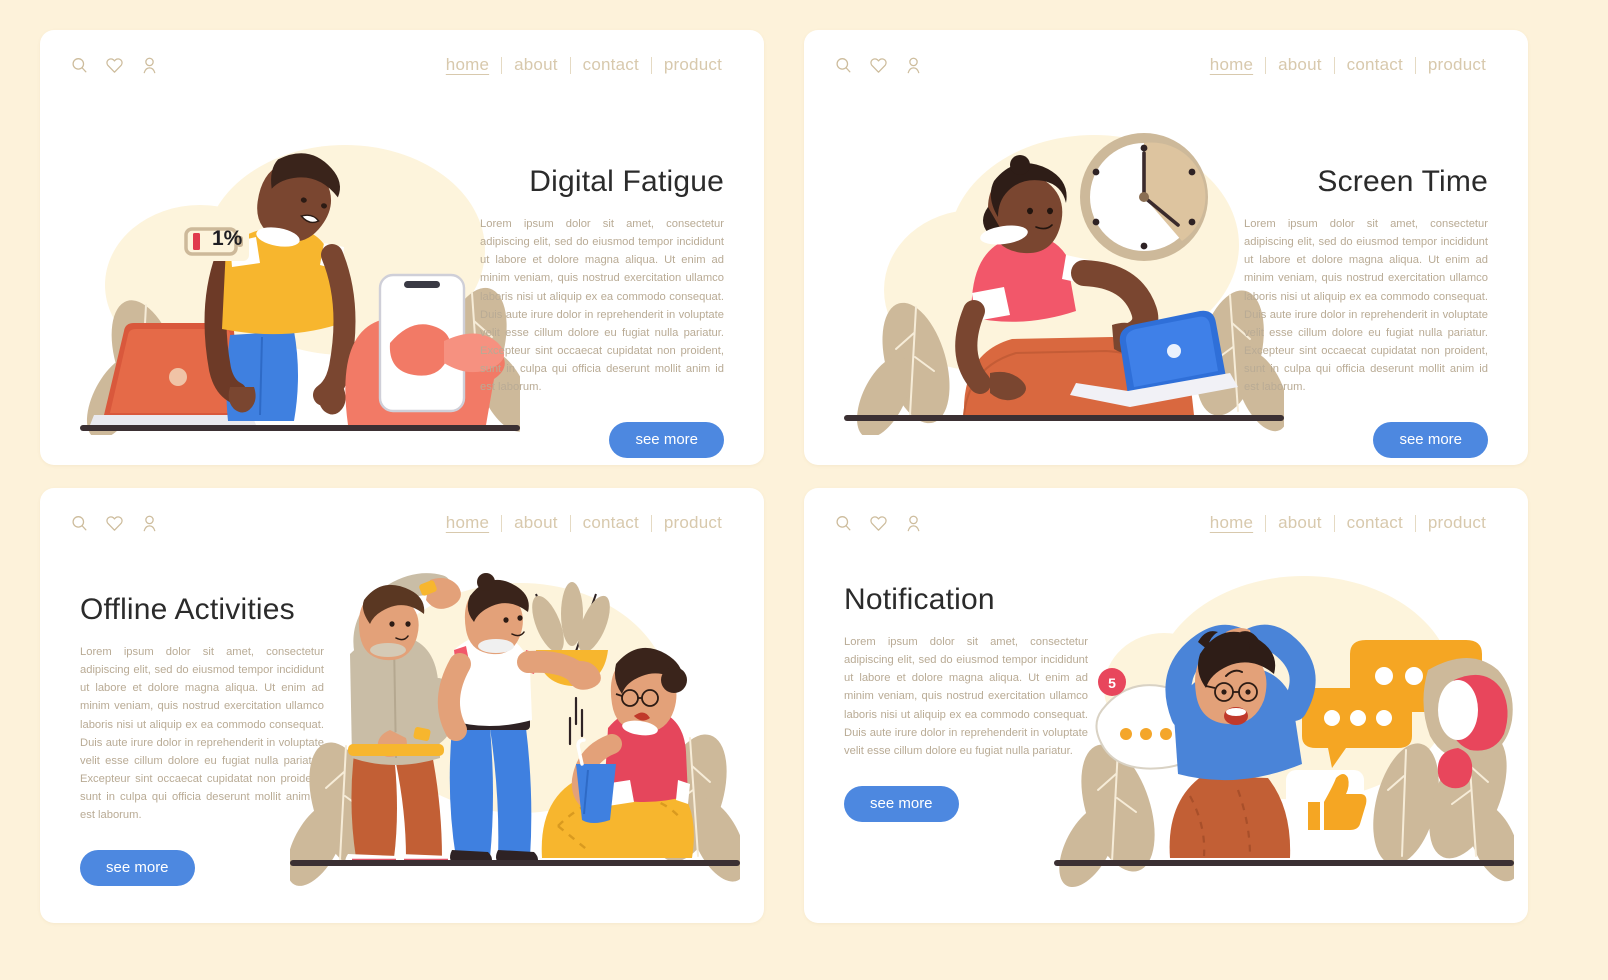 The height and width of the screenshot is (980, 1608). What do you see at coordinates (1112, 683) in the screenshot?
I see `notification-count-badge: 5` at bounding box center [1112, 683].